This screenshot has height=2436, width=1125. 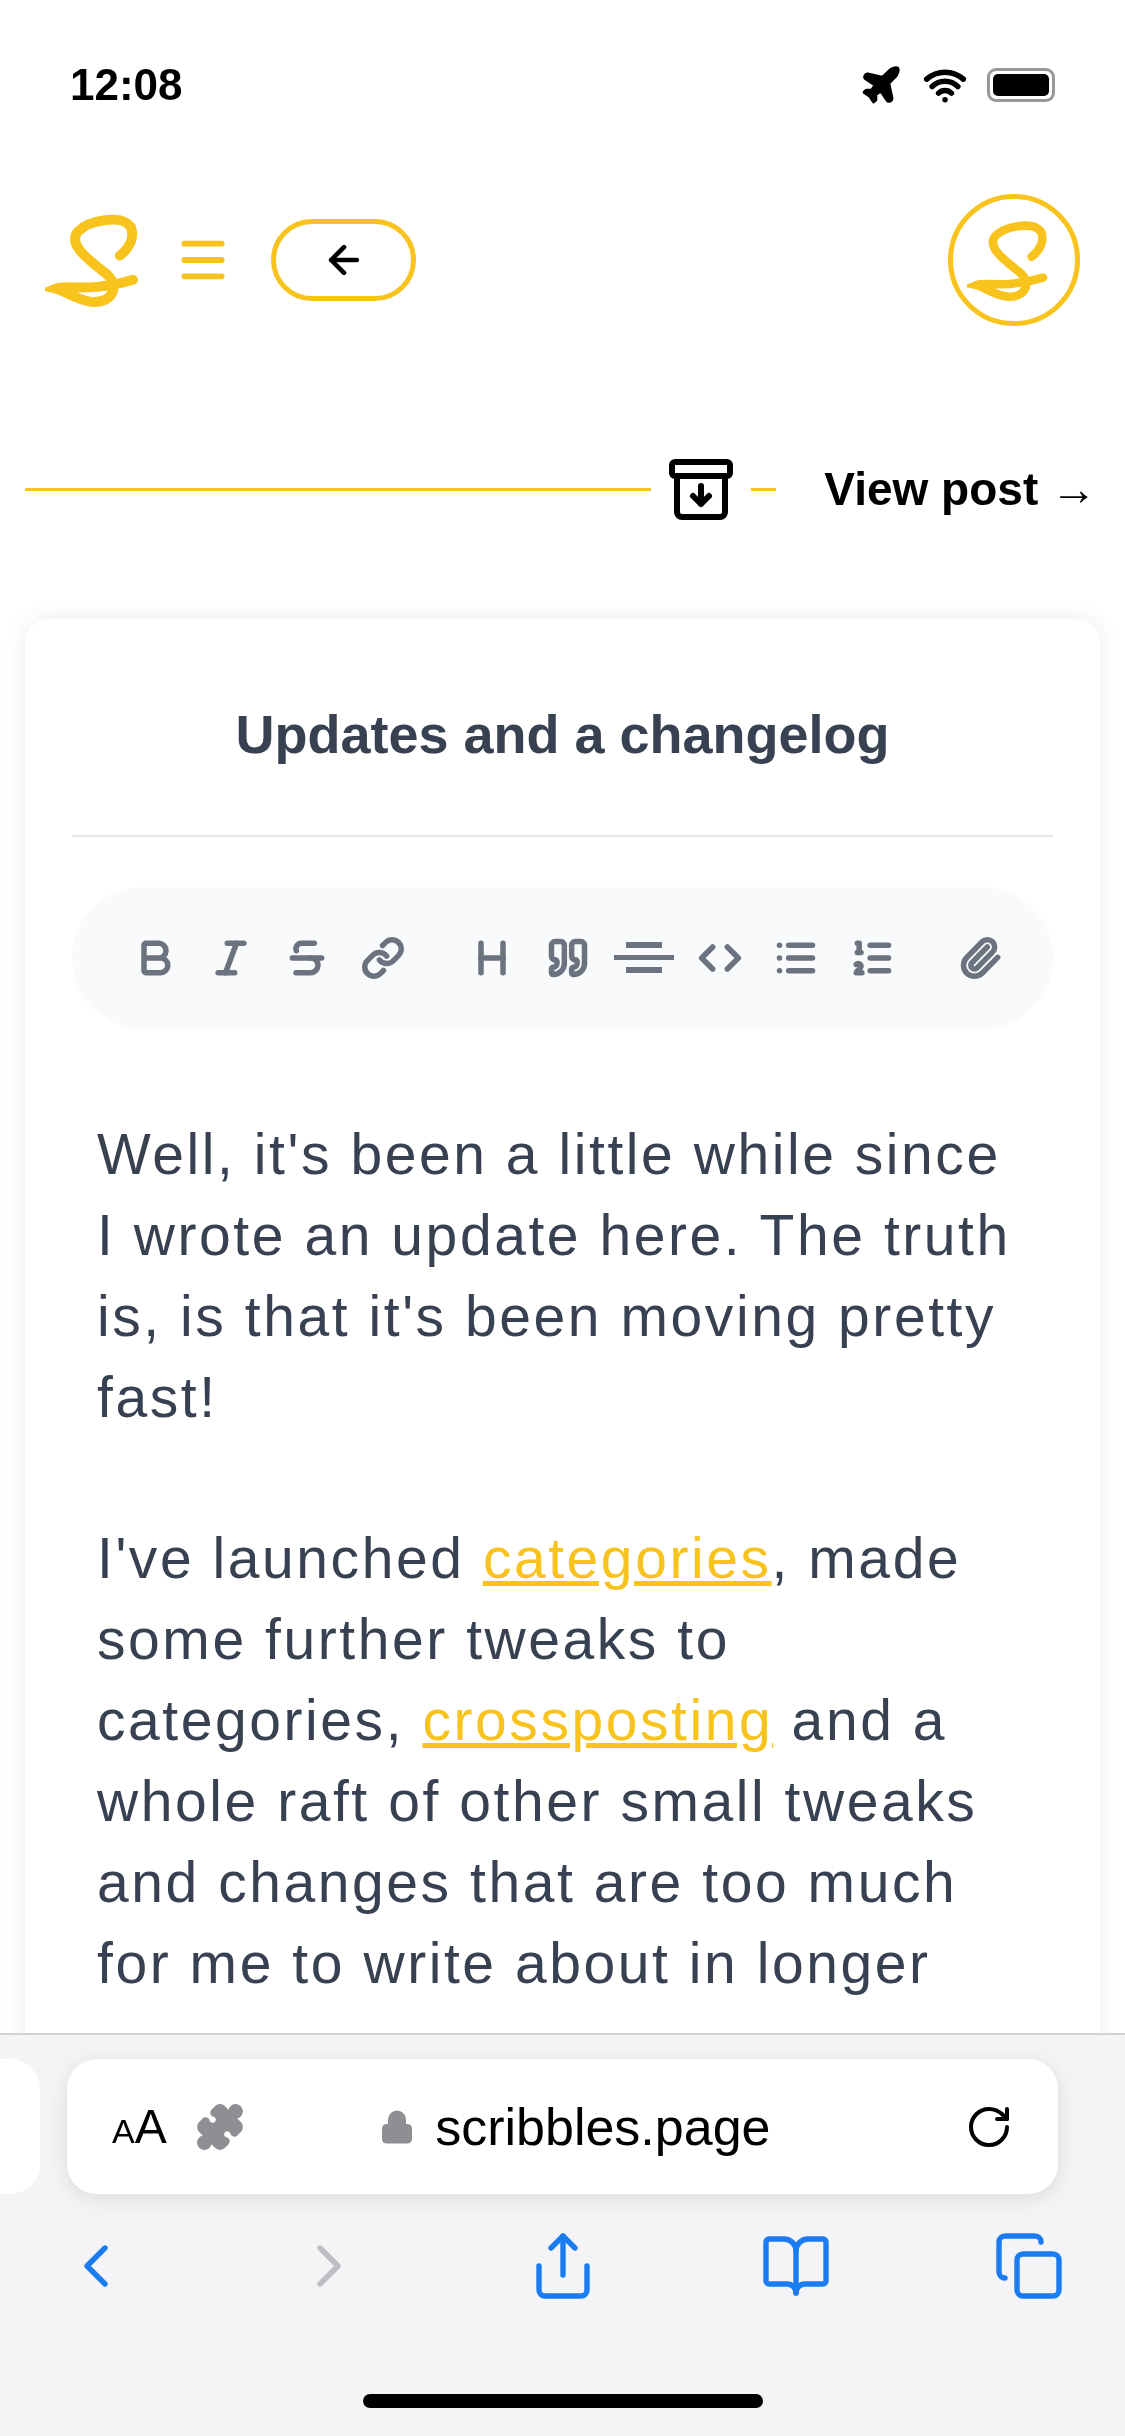 What do you see at coordinates (701, 489) in the screenshot?
I see `archive-icon` at bounding box center [701, 489].